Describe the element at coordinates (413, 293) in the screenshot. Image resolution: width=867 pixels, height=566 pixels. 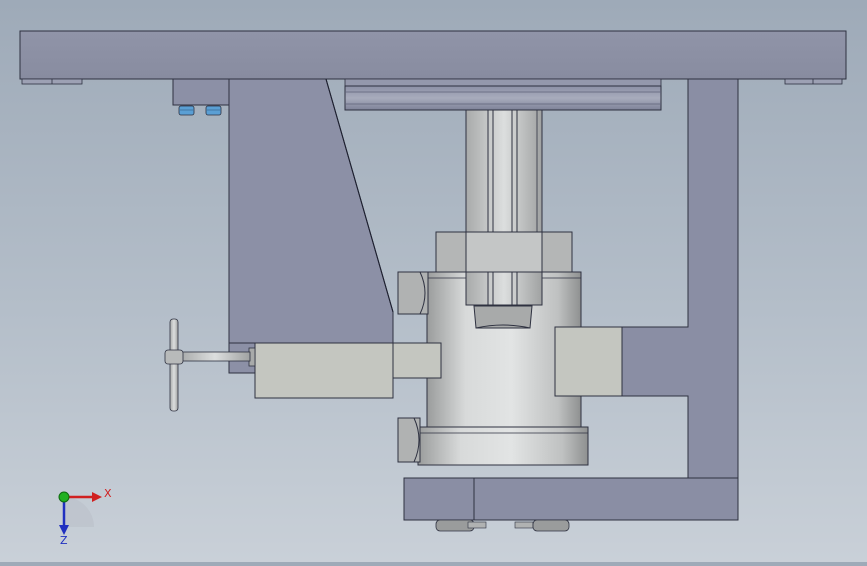
I see `upper-port-boss` at that location.